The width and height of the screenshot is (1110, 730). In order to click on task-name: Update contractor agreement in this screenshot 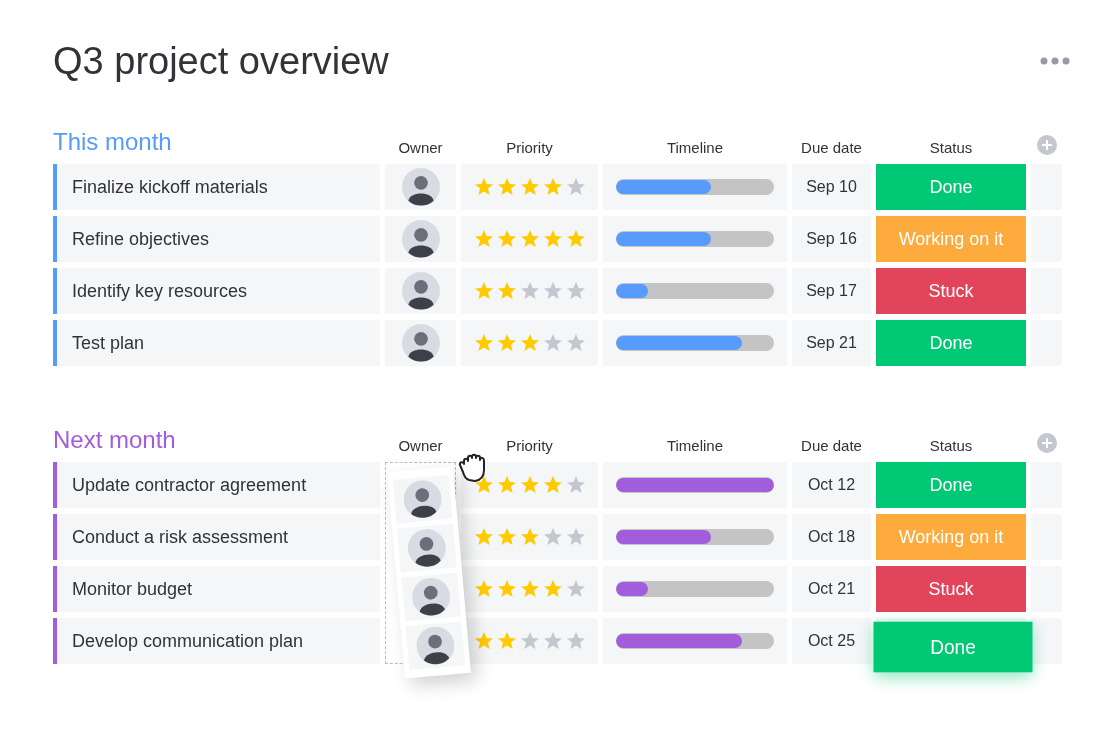, I will do `click(216, 485)`.